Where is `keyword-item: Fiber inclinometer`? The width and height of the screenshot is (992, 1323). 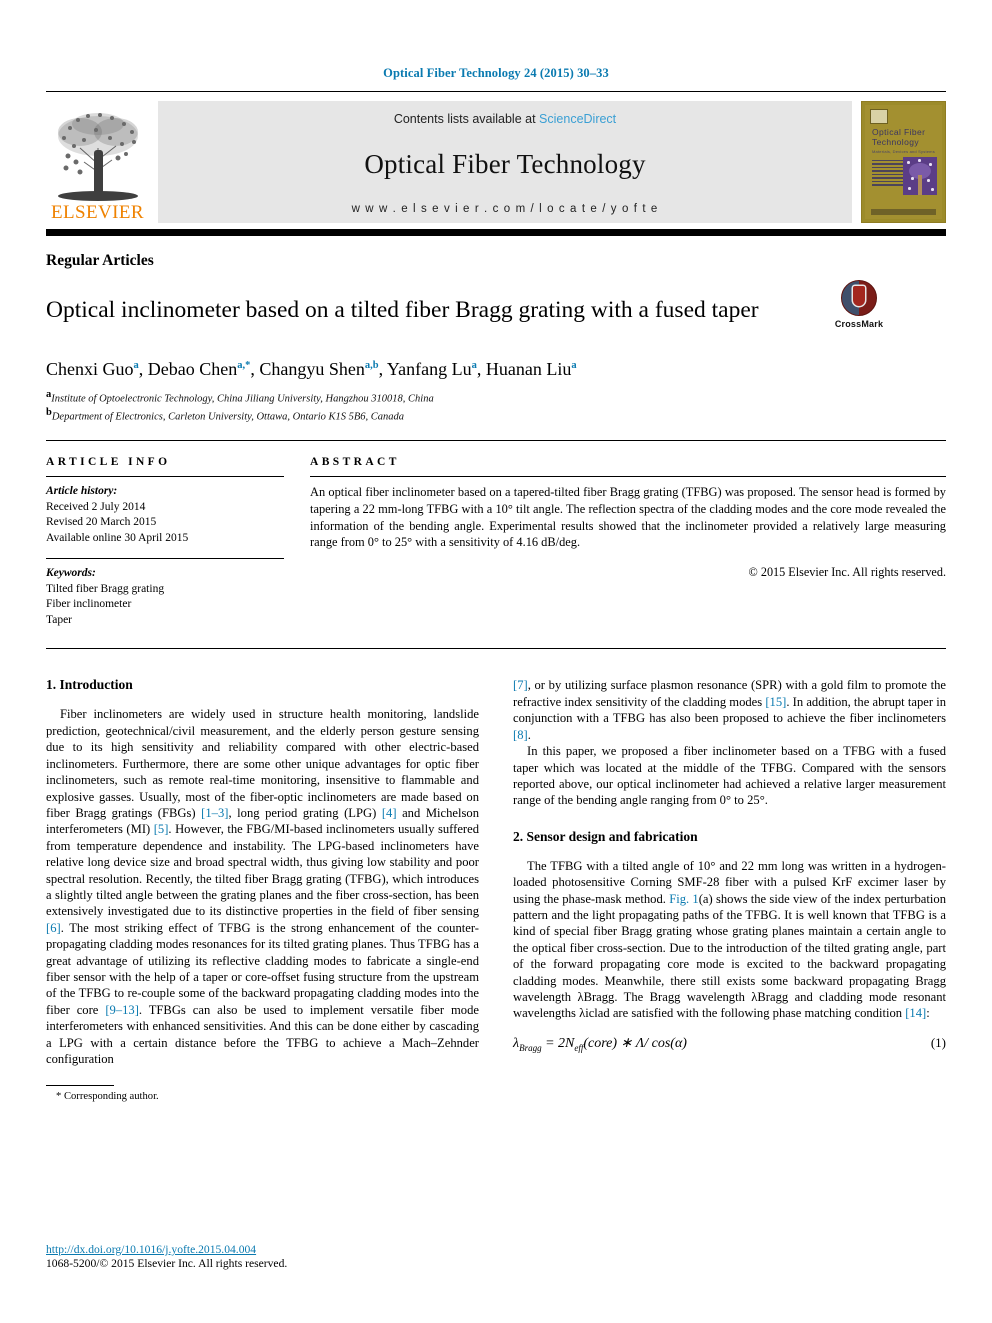 keyword-item: Fiber inclinometer is located at coordinates (89, 604).